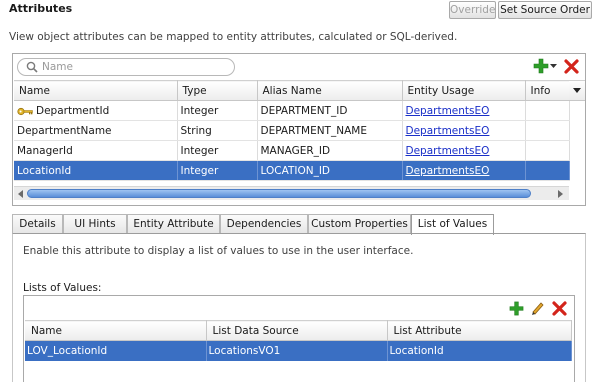 The image size is (594, 382). I want to click on name-cell: ManagerId, so click(96, 150).